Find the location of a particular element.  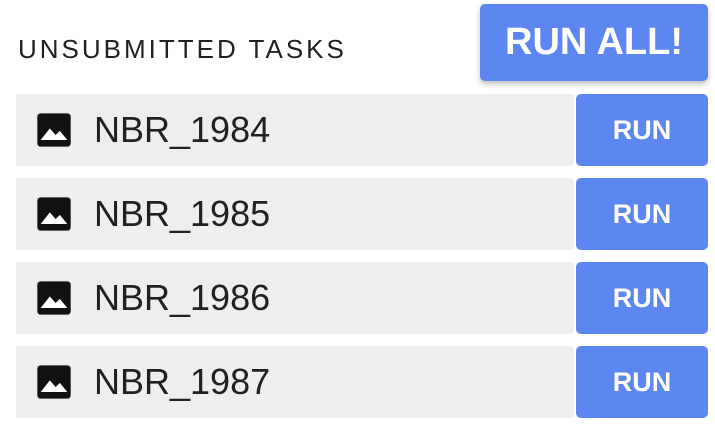

task-name: NBR_1985 is located at coordinates (182, 213).